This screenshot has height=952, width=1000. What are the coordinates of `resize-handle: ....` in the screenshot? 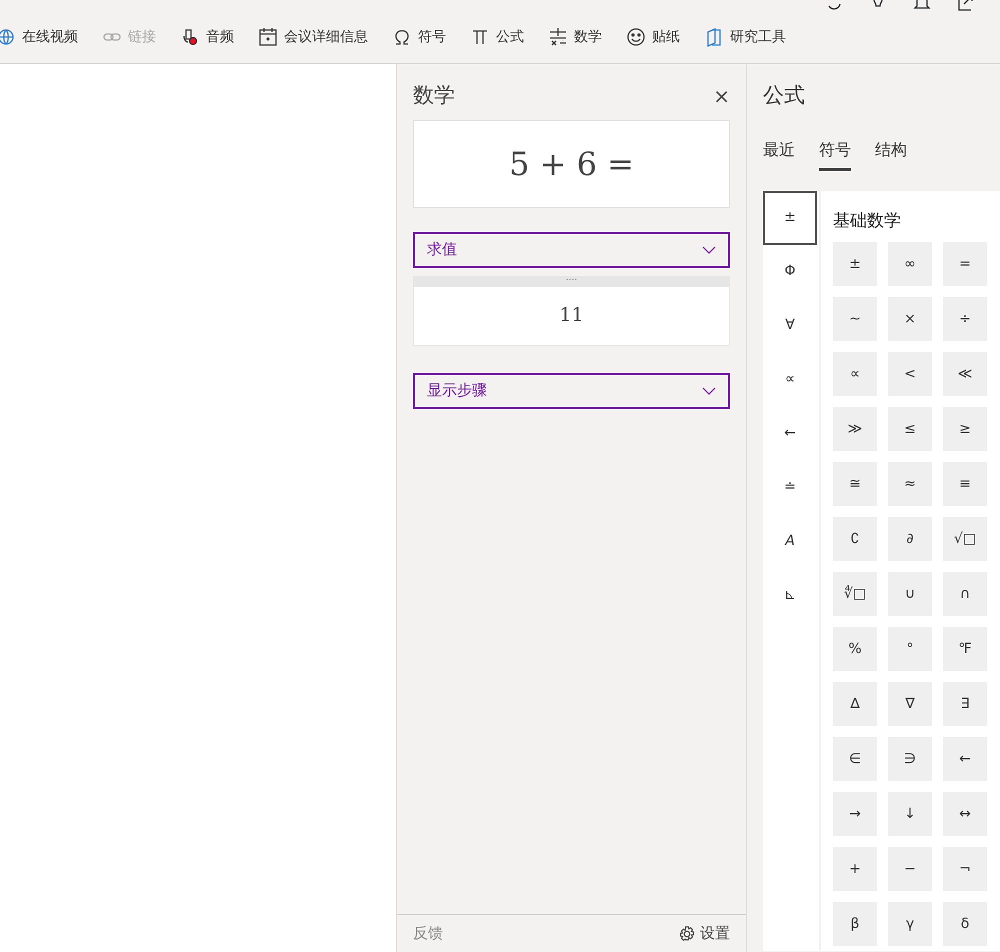 It's located at (571, 281).